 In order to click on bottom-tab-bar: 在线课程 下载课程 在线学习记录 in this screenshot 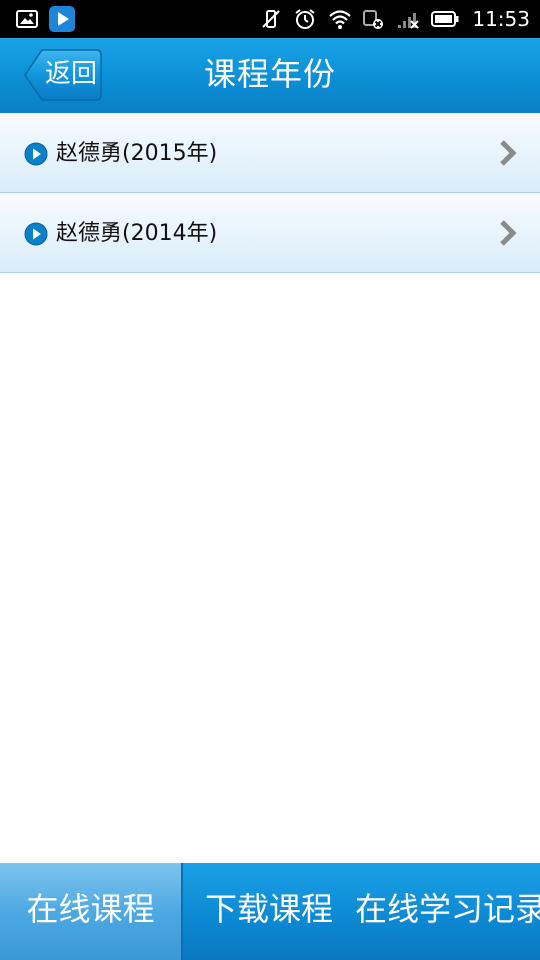, I will do `click(270, 911)`.